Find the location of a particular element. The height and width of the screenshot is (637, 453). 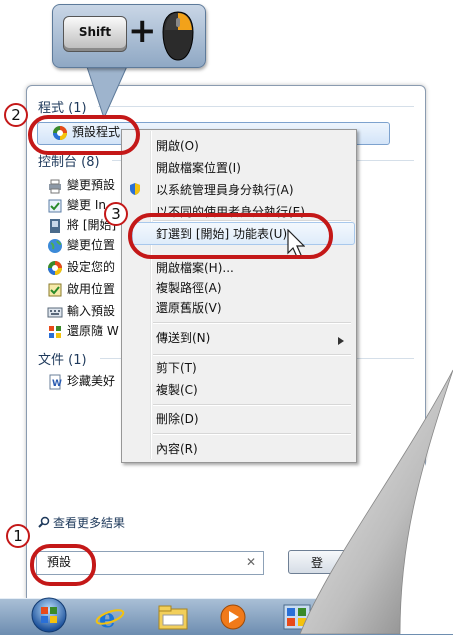

step-badge-3: 3 is located at coordinates (116, 214).